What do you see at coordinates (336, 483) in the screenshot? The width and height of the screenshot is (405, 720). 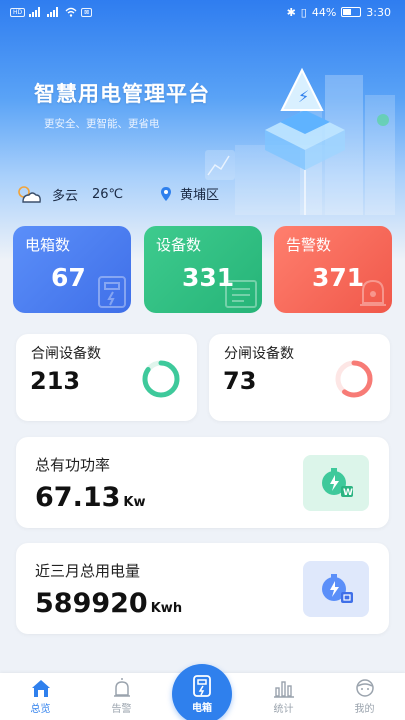 I see `power-meter-icon: W` at bounding box center [336, 483].